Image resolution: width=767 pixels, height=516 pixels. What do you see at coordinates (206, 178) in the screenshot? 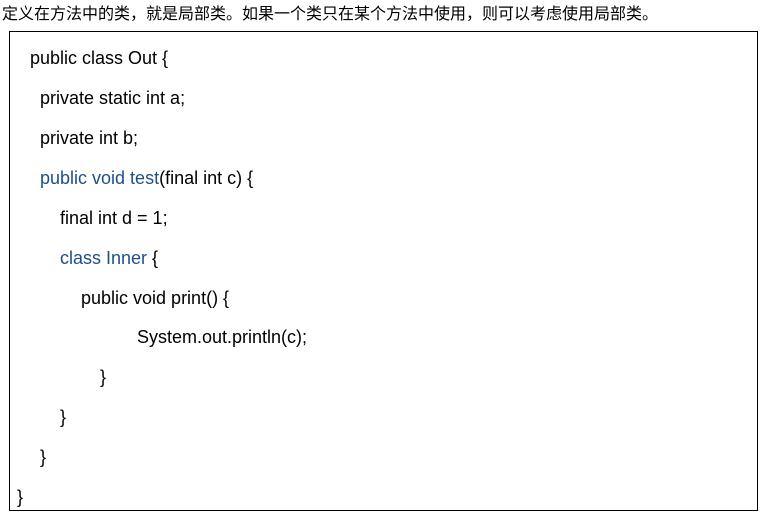
I see `code-method-params: (final int c) {` at bounding box center [206, 178].